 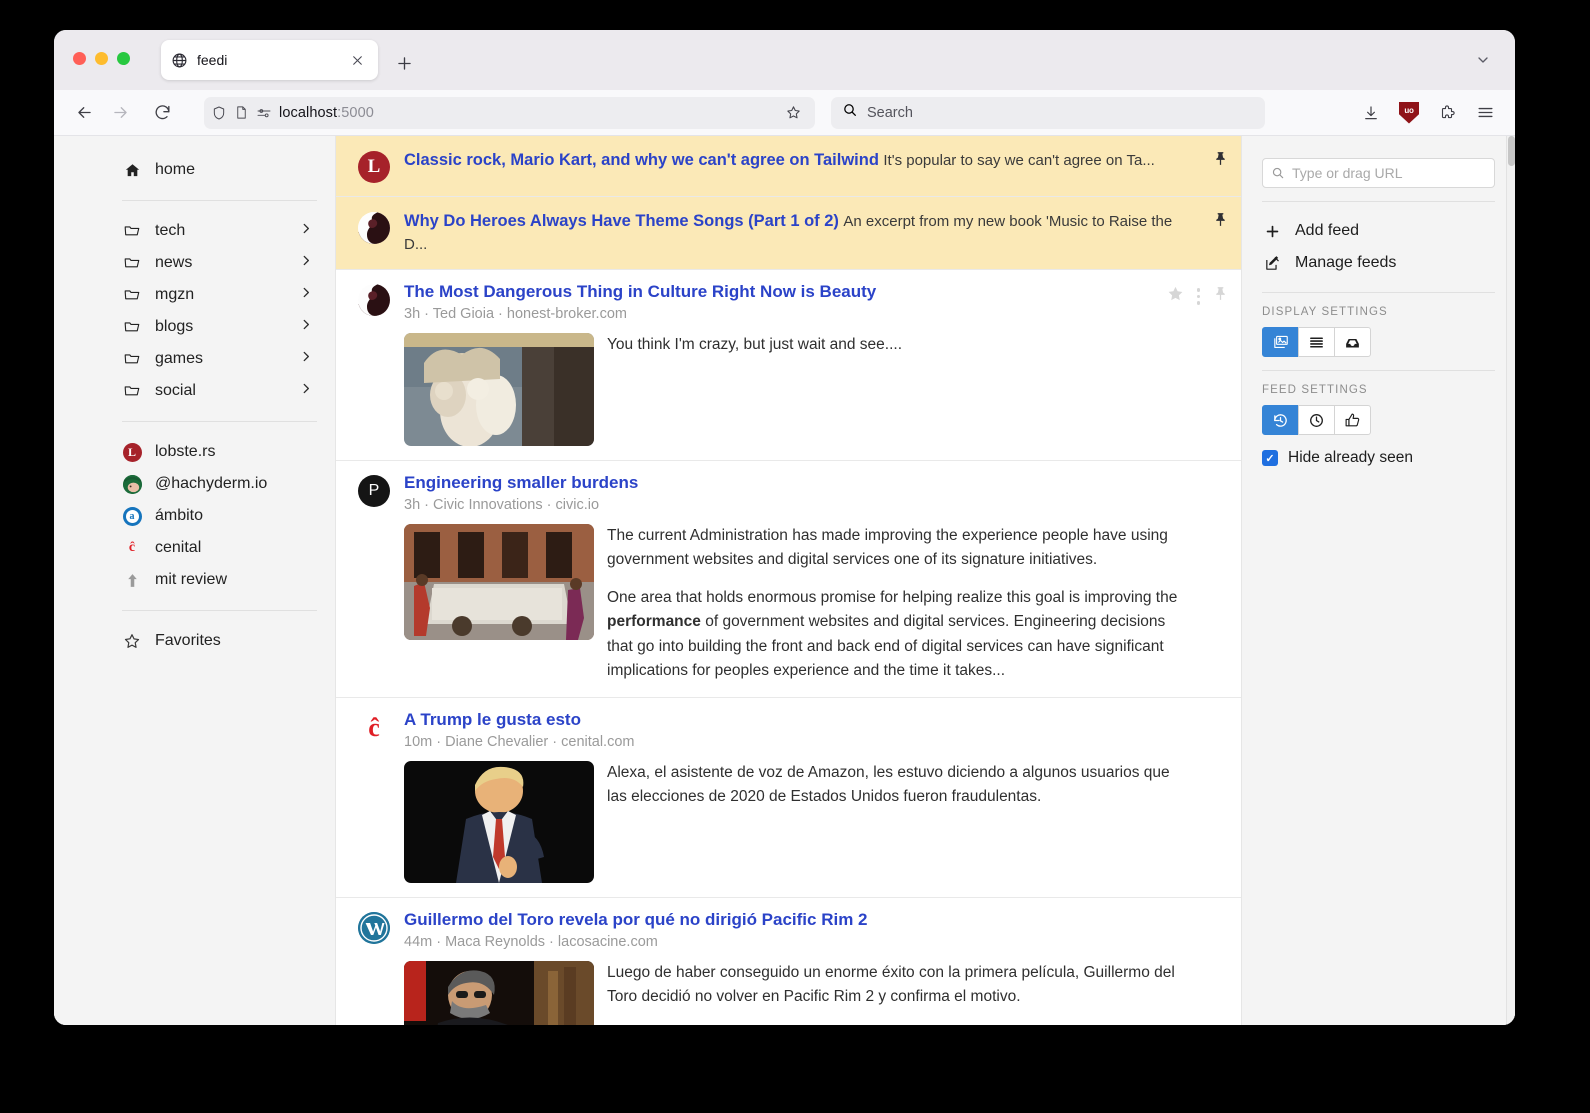 I want to click on permissions-icon, so click(x=264, y=113).